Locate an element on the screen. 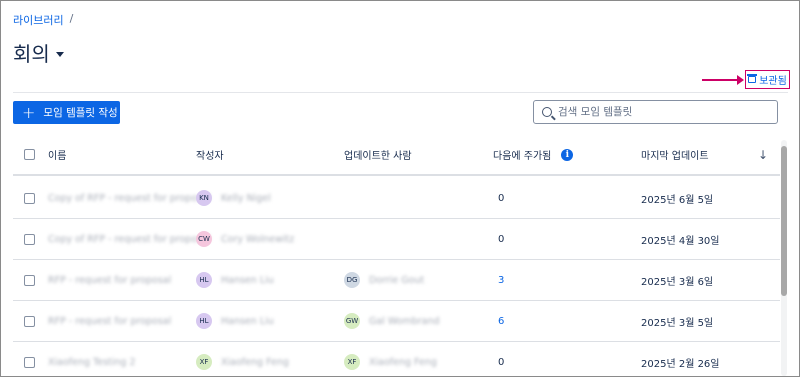 The width and height of the screenshot is (800, 377). updater-cell: GW Gal Wombrand is located at coordinates (392, 321).